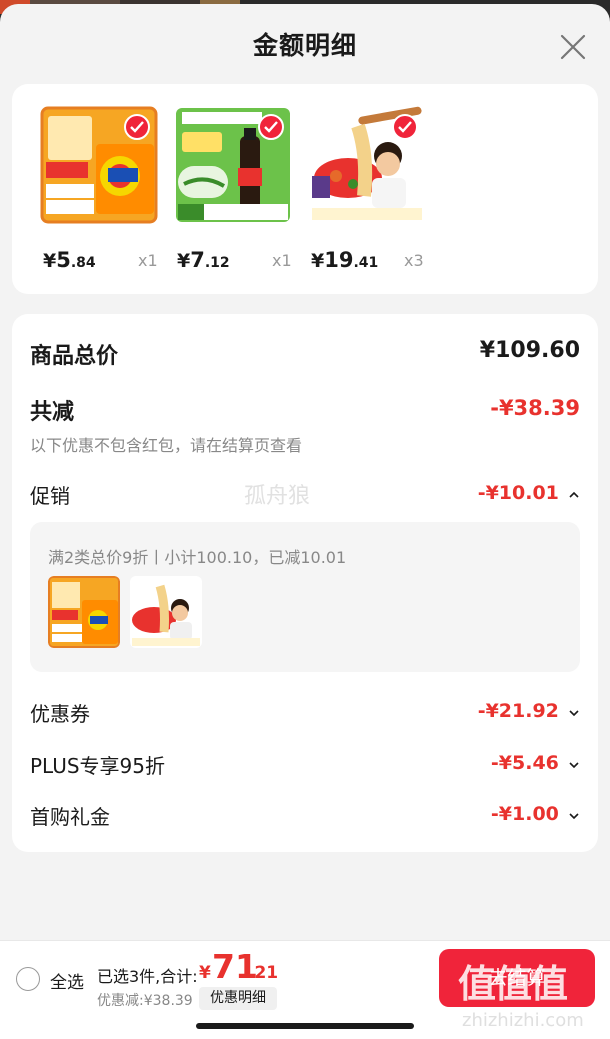 This screenshot has height=1039, width=610. I want to click on total-currency: ¥, so click(205, 973).